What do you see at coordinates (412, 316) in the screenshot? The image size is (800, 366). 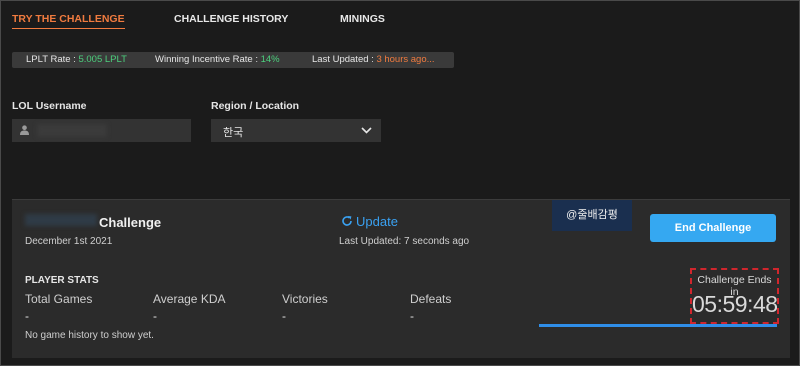 I see `stat-value-defeats: -` at bounding box center [412, 316].